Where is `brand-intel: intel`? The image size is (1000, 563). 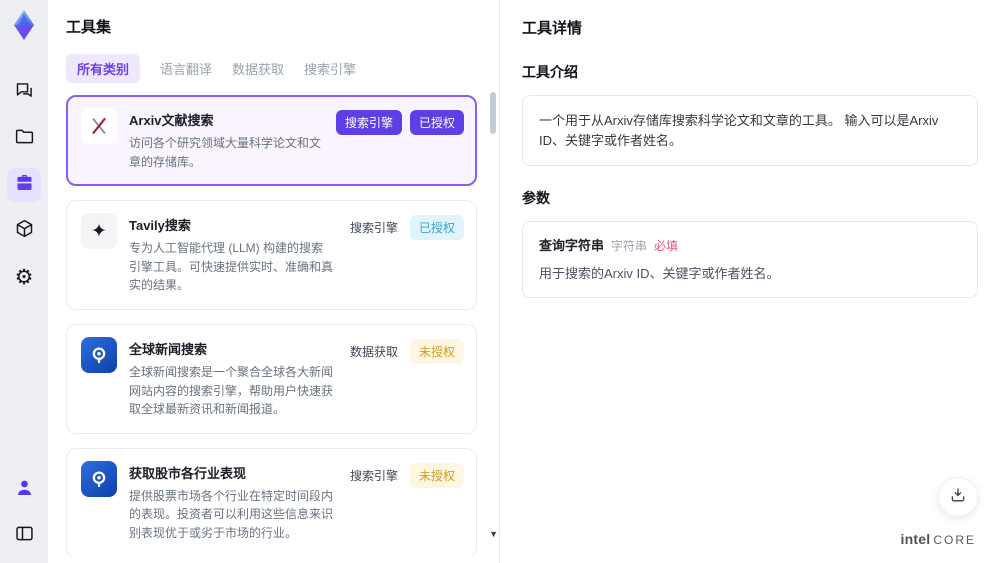
brand-intel: intel is located at coordinates (915, 539).